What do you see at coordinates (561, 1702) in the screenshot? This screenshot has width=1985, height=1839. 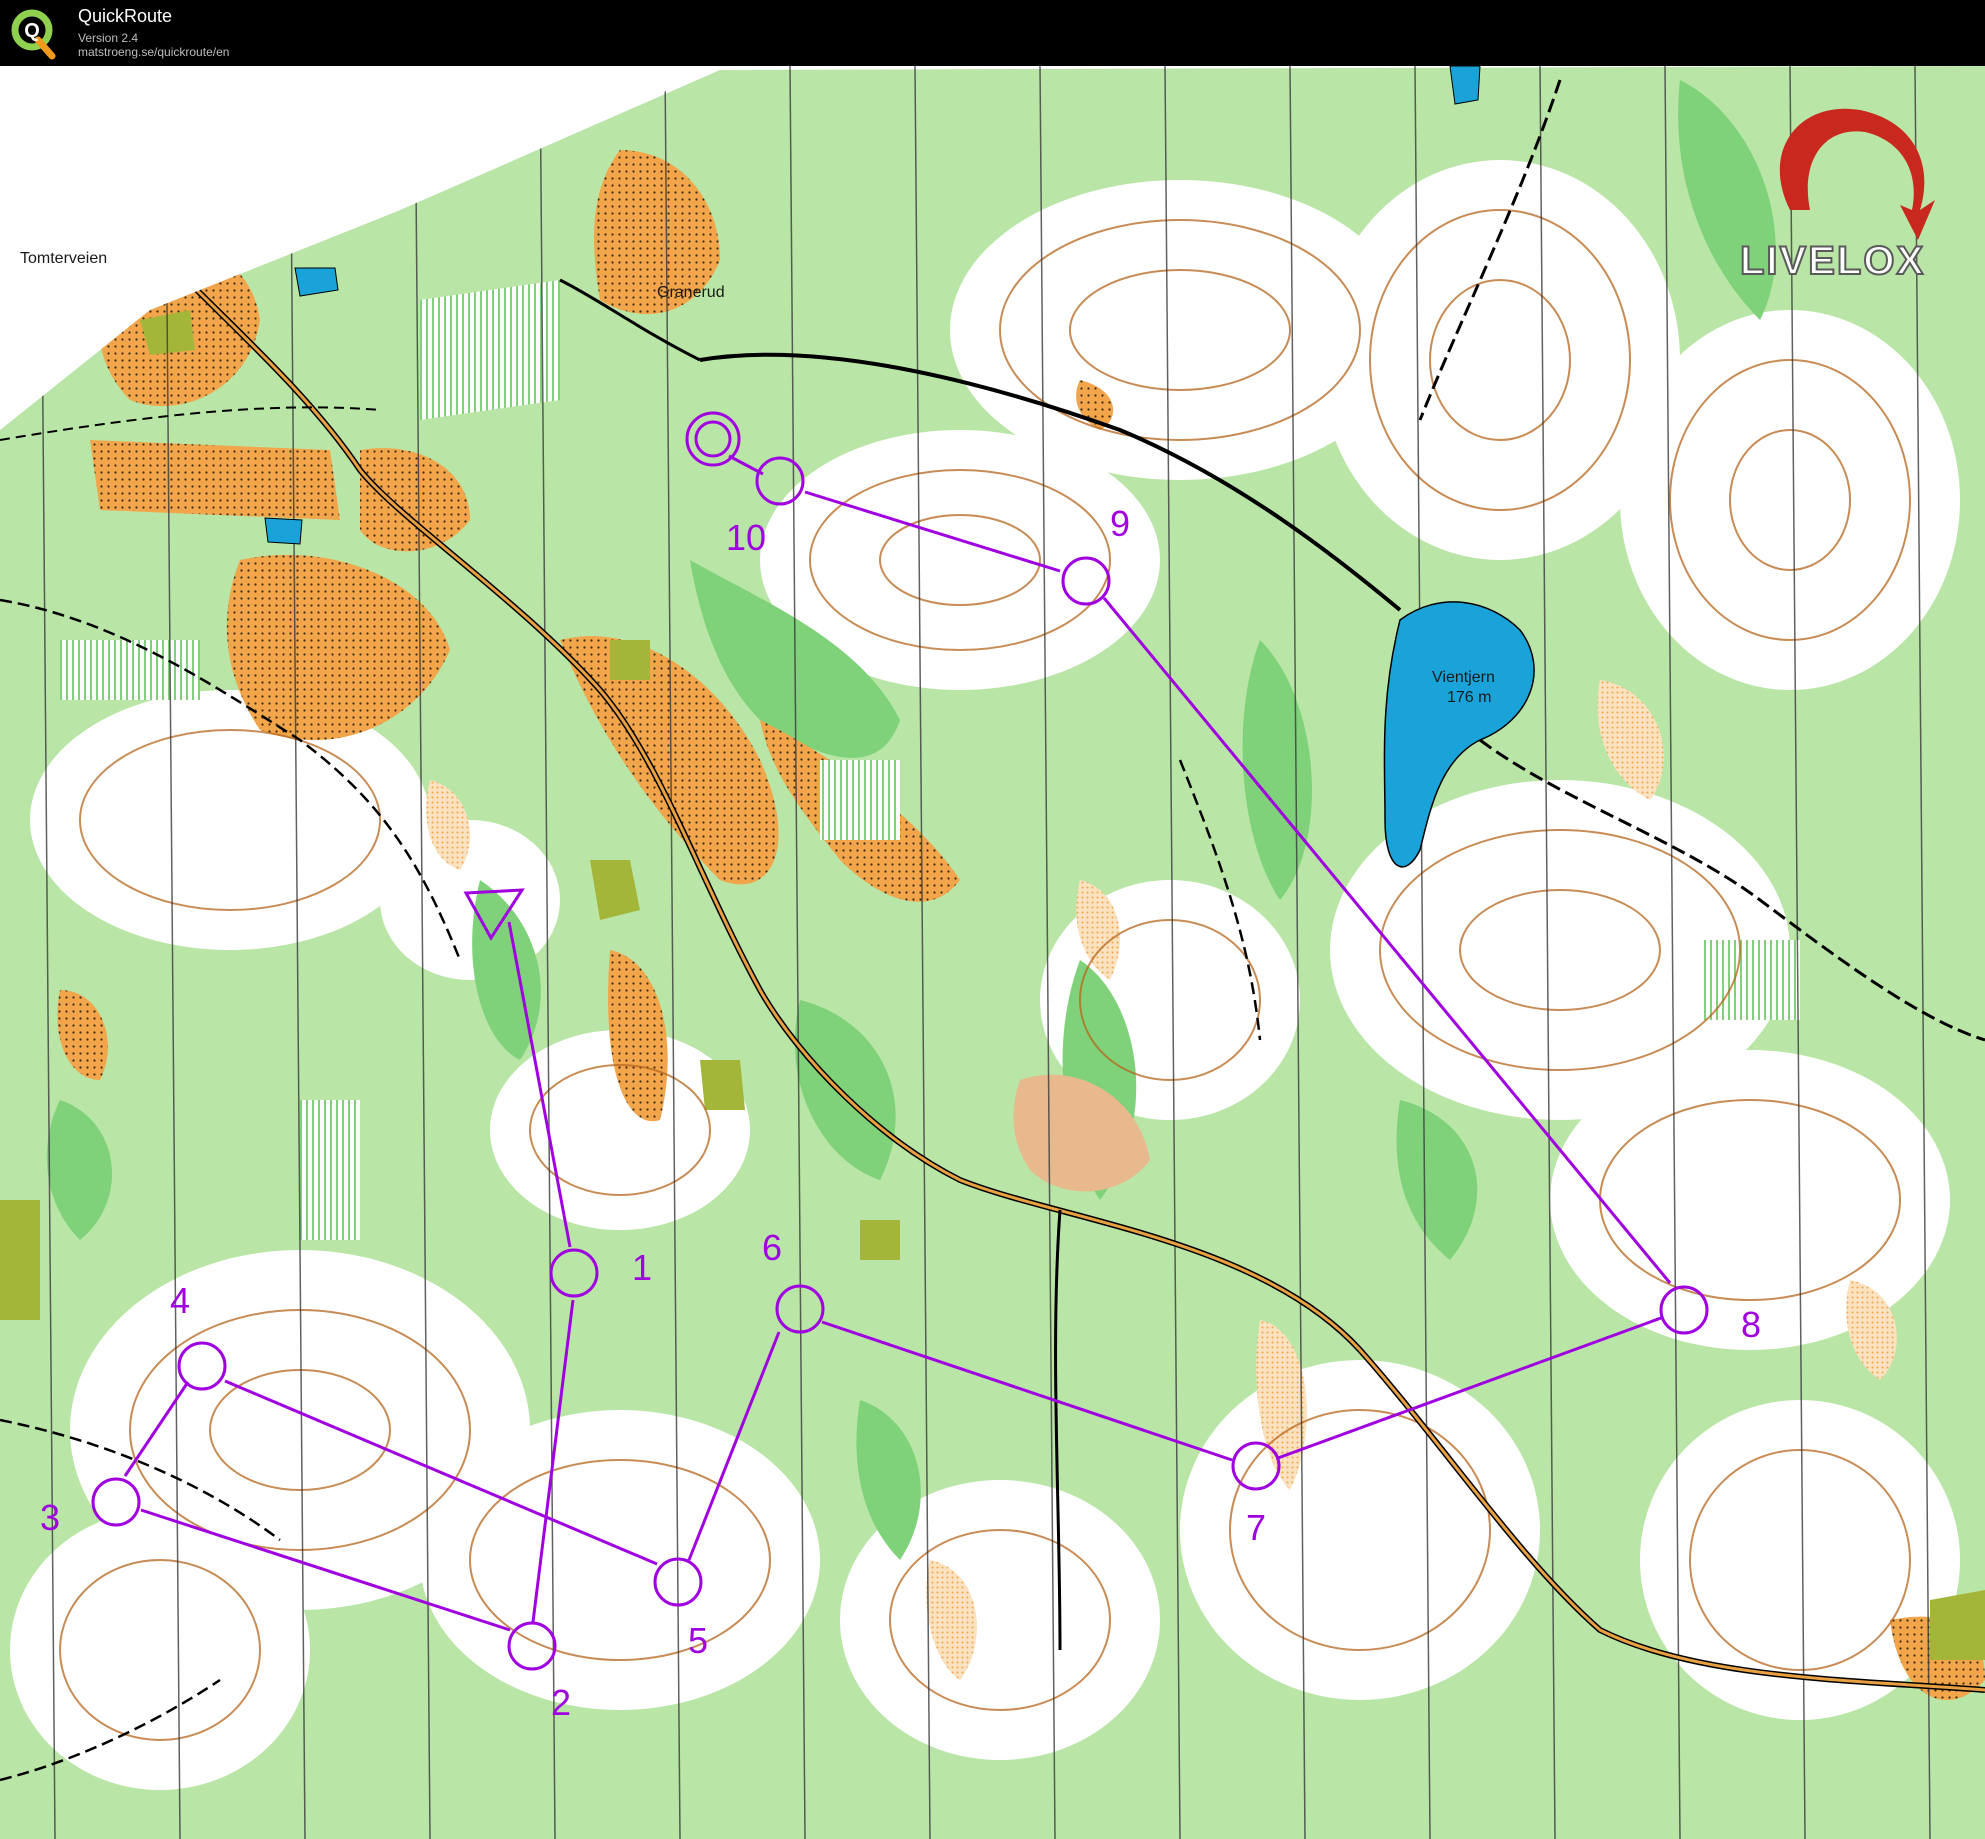 I see `control-number-2: 2` at bounding box center [561, 1702].